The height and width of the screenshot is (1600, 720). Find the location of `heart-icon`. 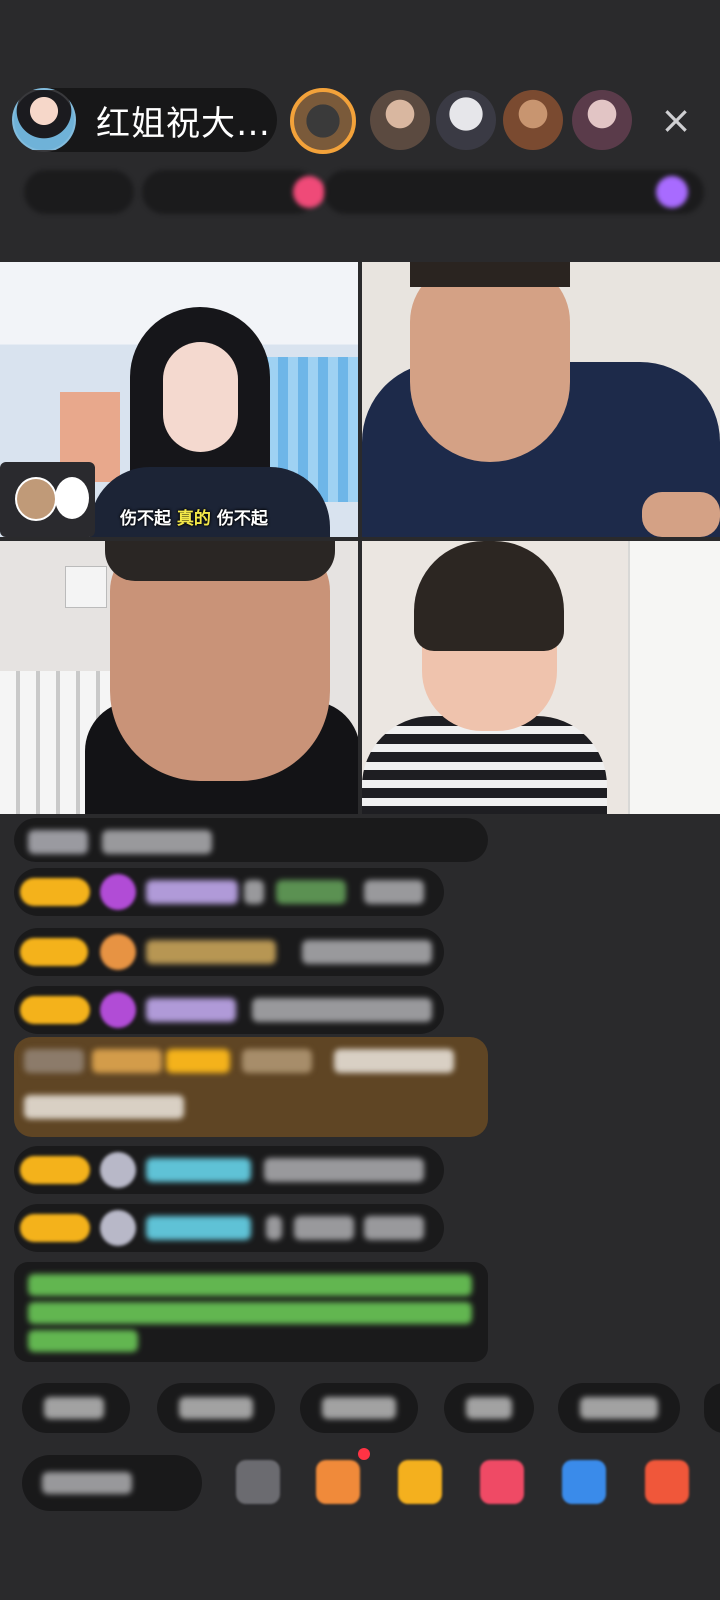

heart-icon is located at coordinates (118, 952).